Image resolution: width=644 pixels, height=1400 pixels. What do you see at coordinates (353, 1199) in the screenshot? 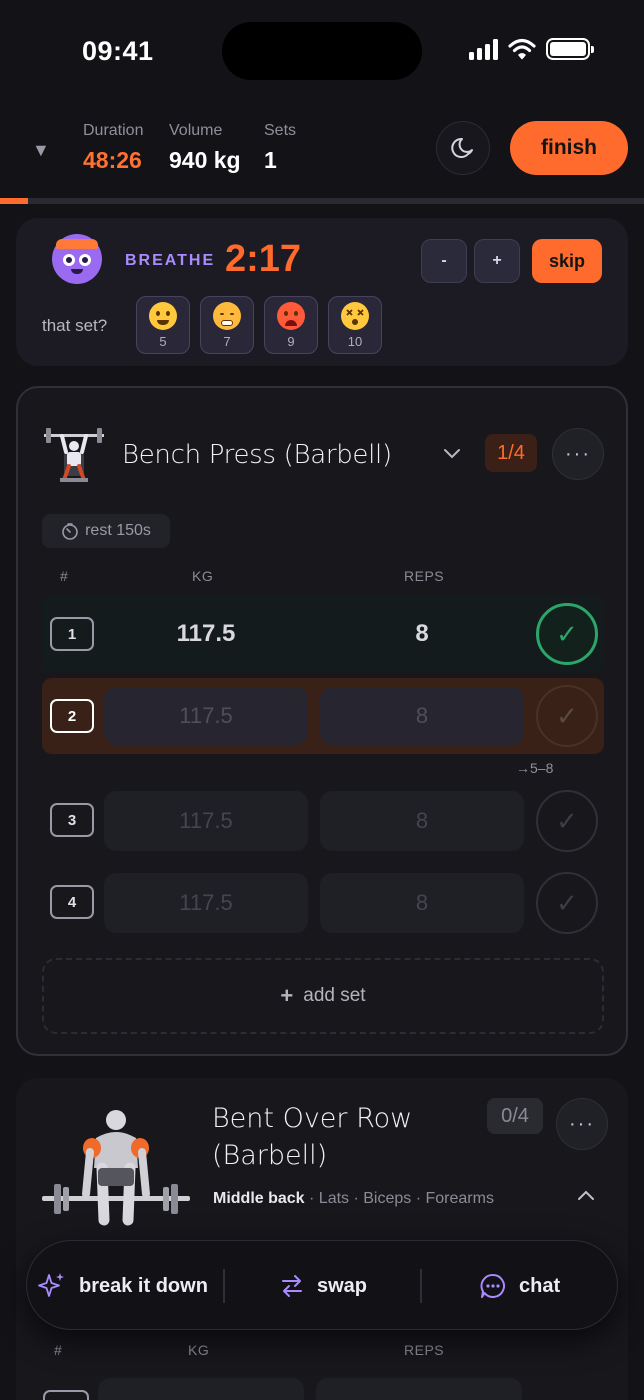
I see `target-muscles: Middle back · Lats · Biceps · Forearms` at bounding box center [353, 1199].